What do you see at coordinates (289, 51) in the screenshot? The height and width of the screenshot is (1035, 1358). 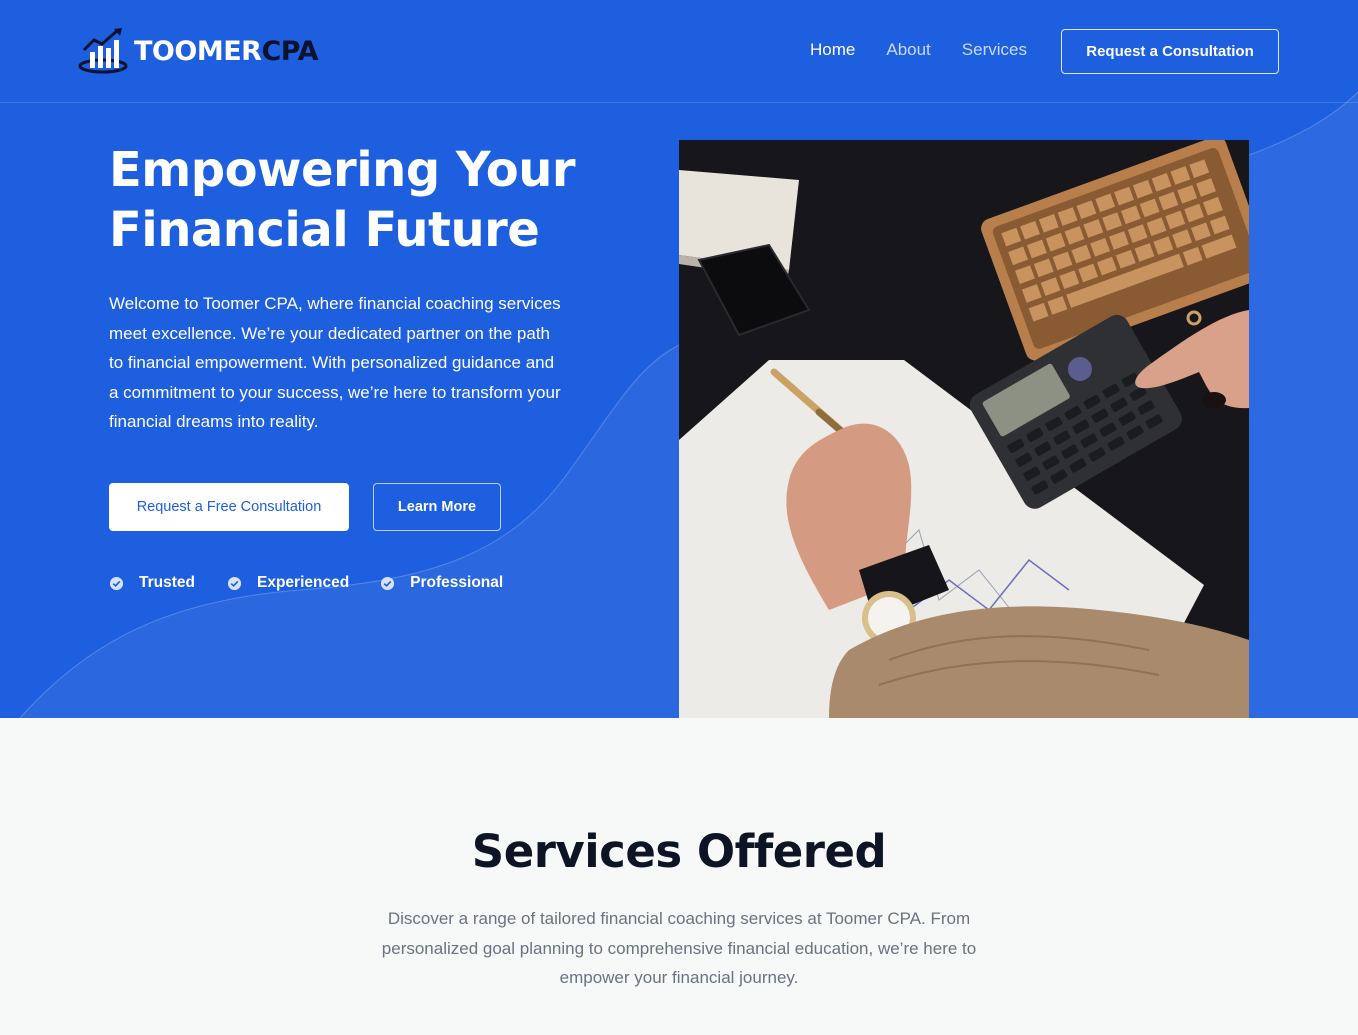 I see `logo-text-cpa: CPA` at bounding box center [289, 51].